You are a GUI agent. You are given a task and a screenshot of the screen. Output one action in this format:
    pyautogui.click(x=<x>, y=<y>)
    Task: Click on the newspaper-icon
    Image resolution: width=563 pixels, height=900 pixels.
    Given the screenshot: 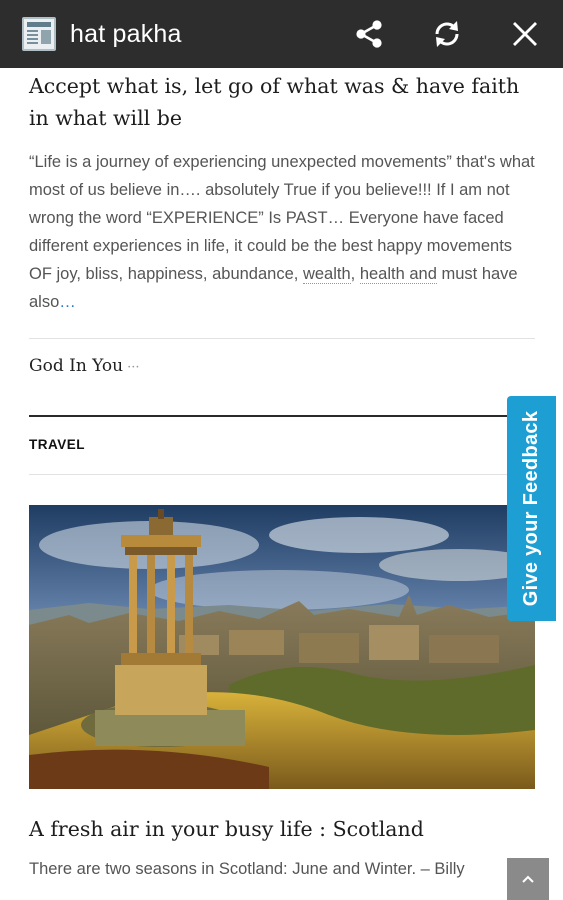 What is the action you would take?
    pyautogui.click(x=39, y=34)
    